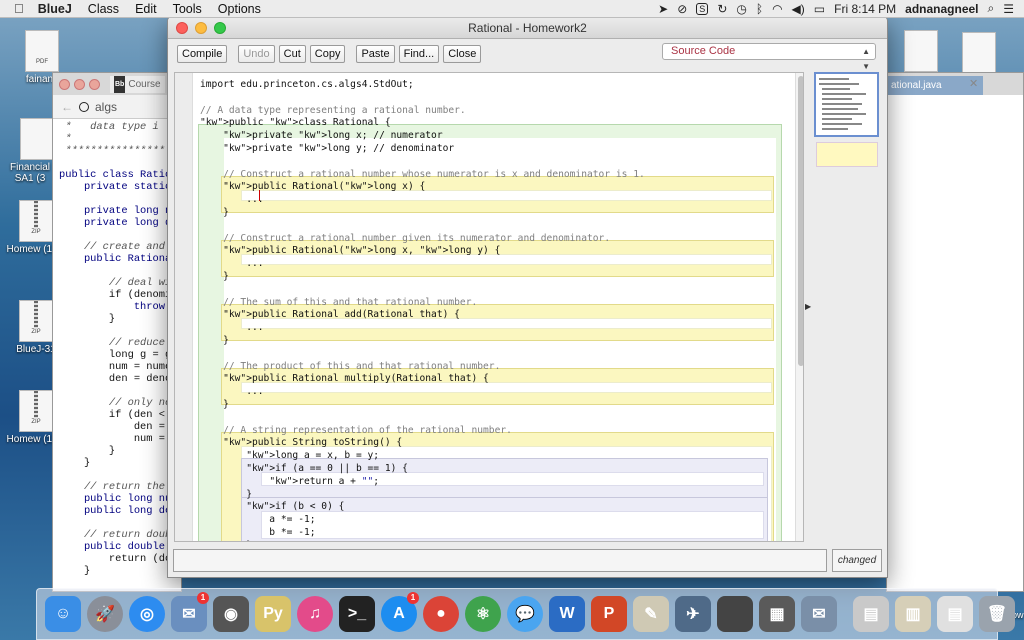 The width and height of the screenshot is (1024, 640). What do you see at coordinates (327, 54) in the screenshot?
I see `copy-button: Copy` at bounding box center [327, 54].